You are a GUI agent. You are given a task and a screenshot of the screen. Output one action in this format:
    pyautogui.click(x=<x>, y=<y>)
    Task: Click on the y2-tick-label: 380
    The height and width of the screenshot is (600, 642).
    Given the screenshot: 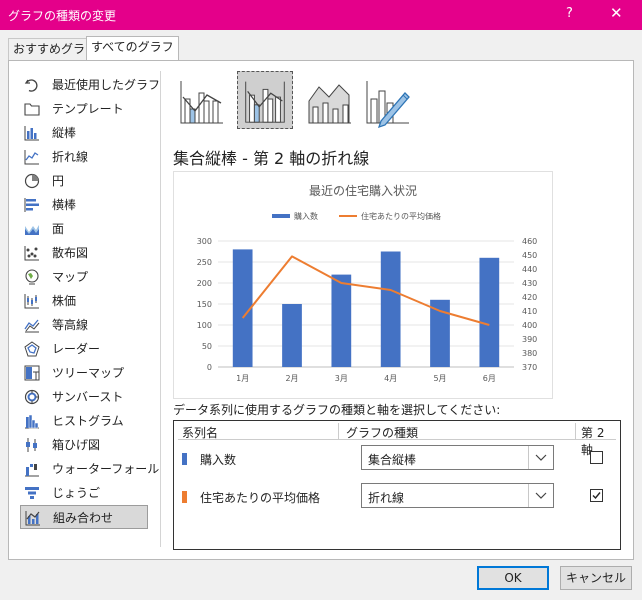 What is the action you would take?
    pyautogui.click(x=529, y=353)
    